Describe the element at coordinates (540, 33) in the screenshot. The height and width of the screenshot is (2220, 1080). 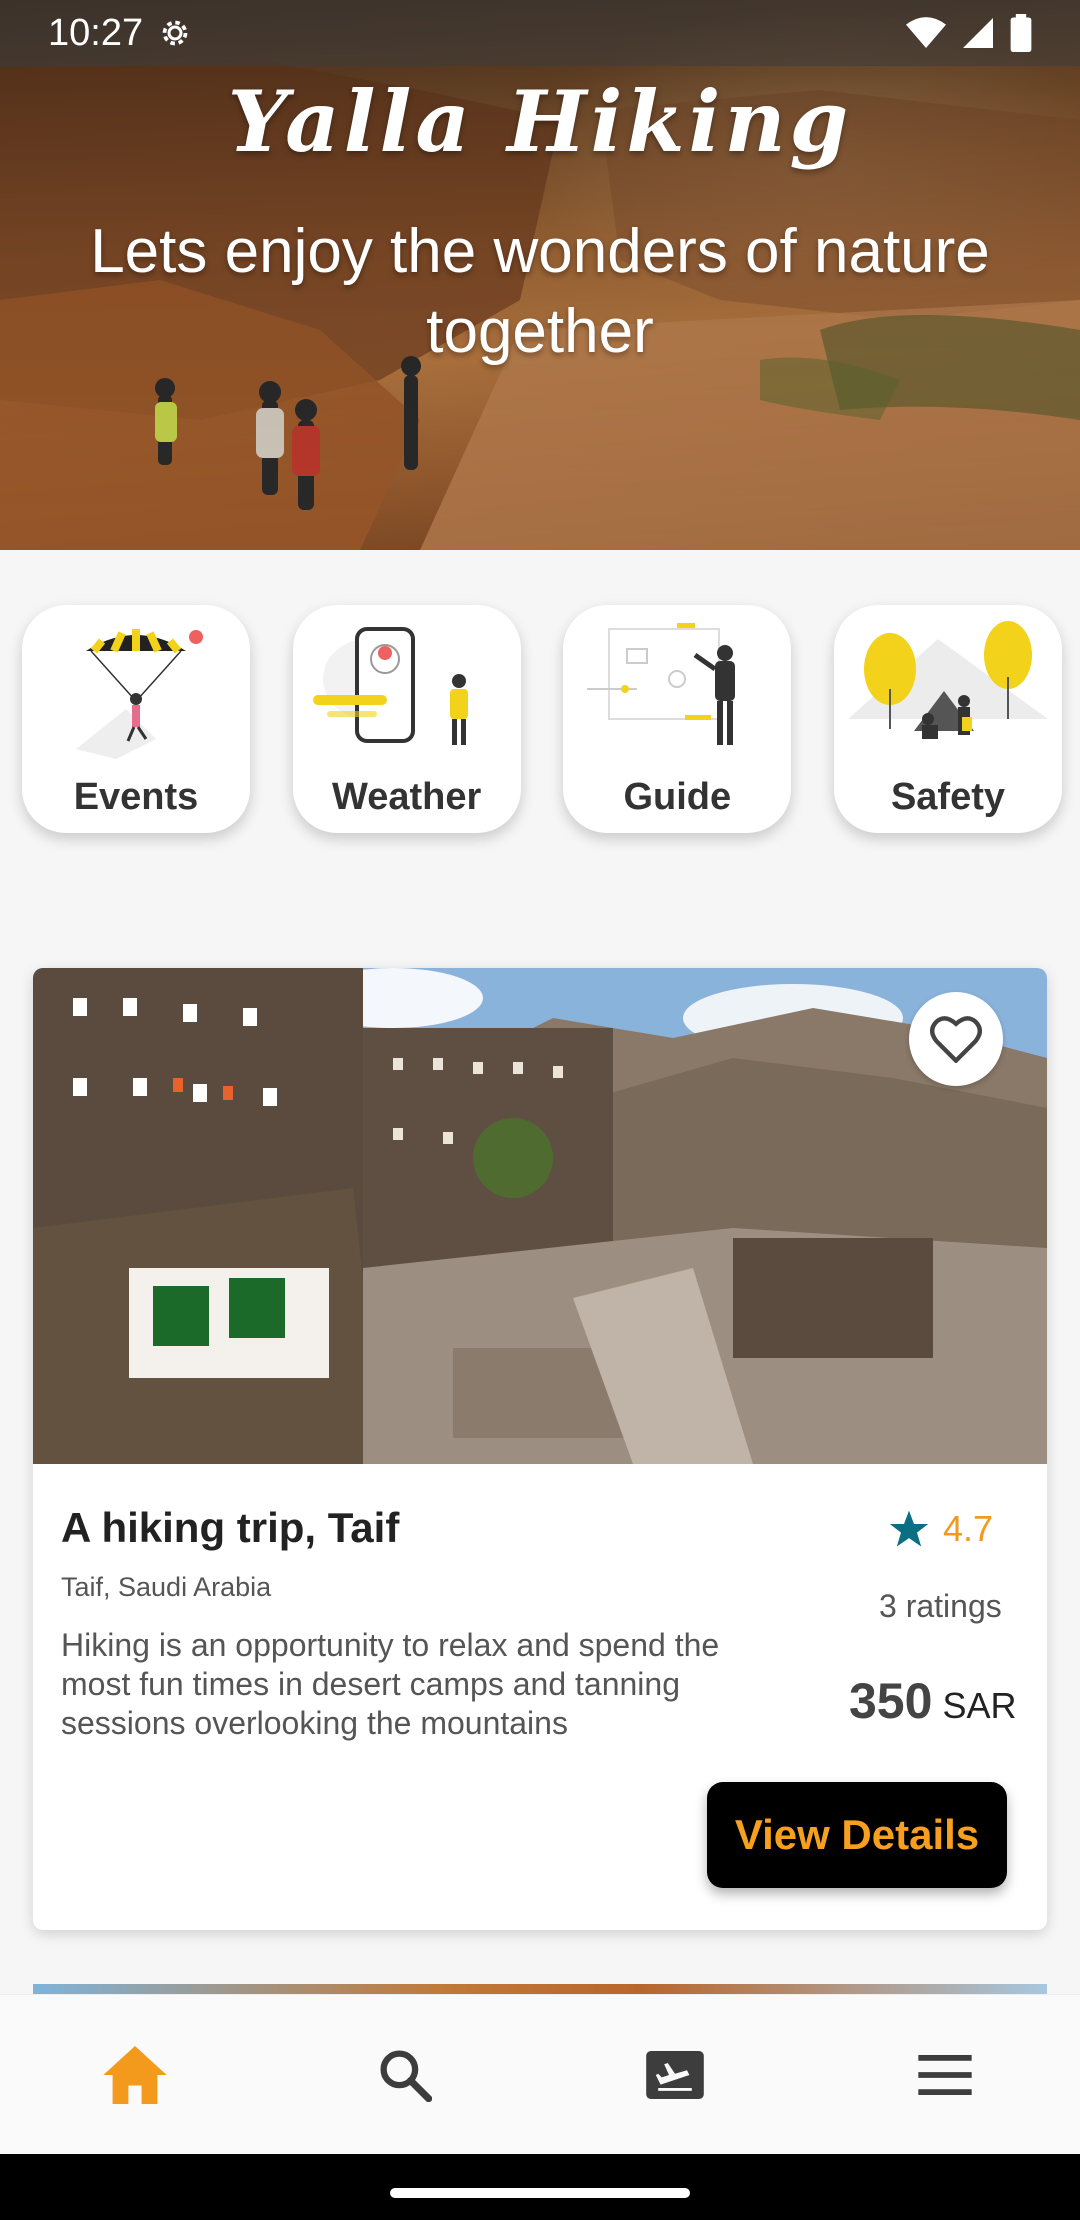
I see `status-bar: 10:27` at that location.